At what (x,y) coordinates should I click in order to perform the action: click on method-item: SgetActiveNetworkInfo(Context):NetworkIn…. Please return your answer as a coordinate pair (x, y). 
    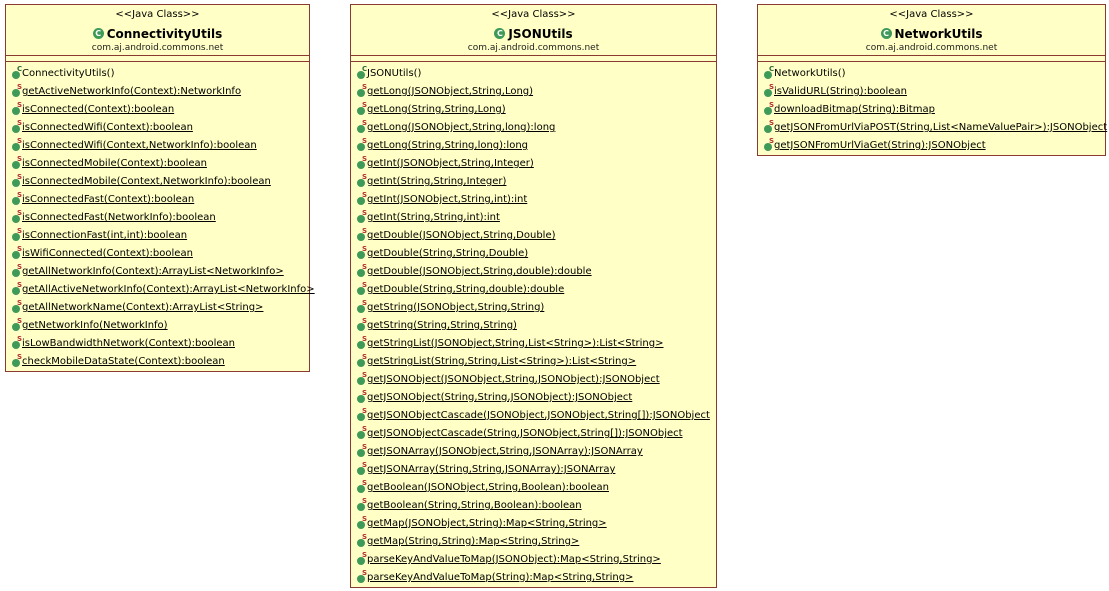
    Looking at the image, I should click on (160, 89).